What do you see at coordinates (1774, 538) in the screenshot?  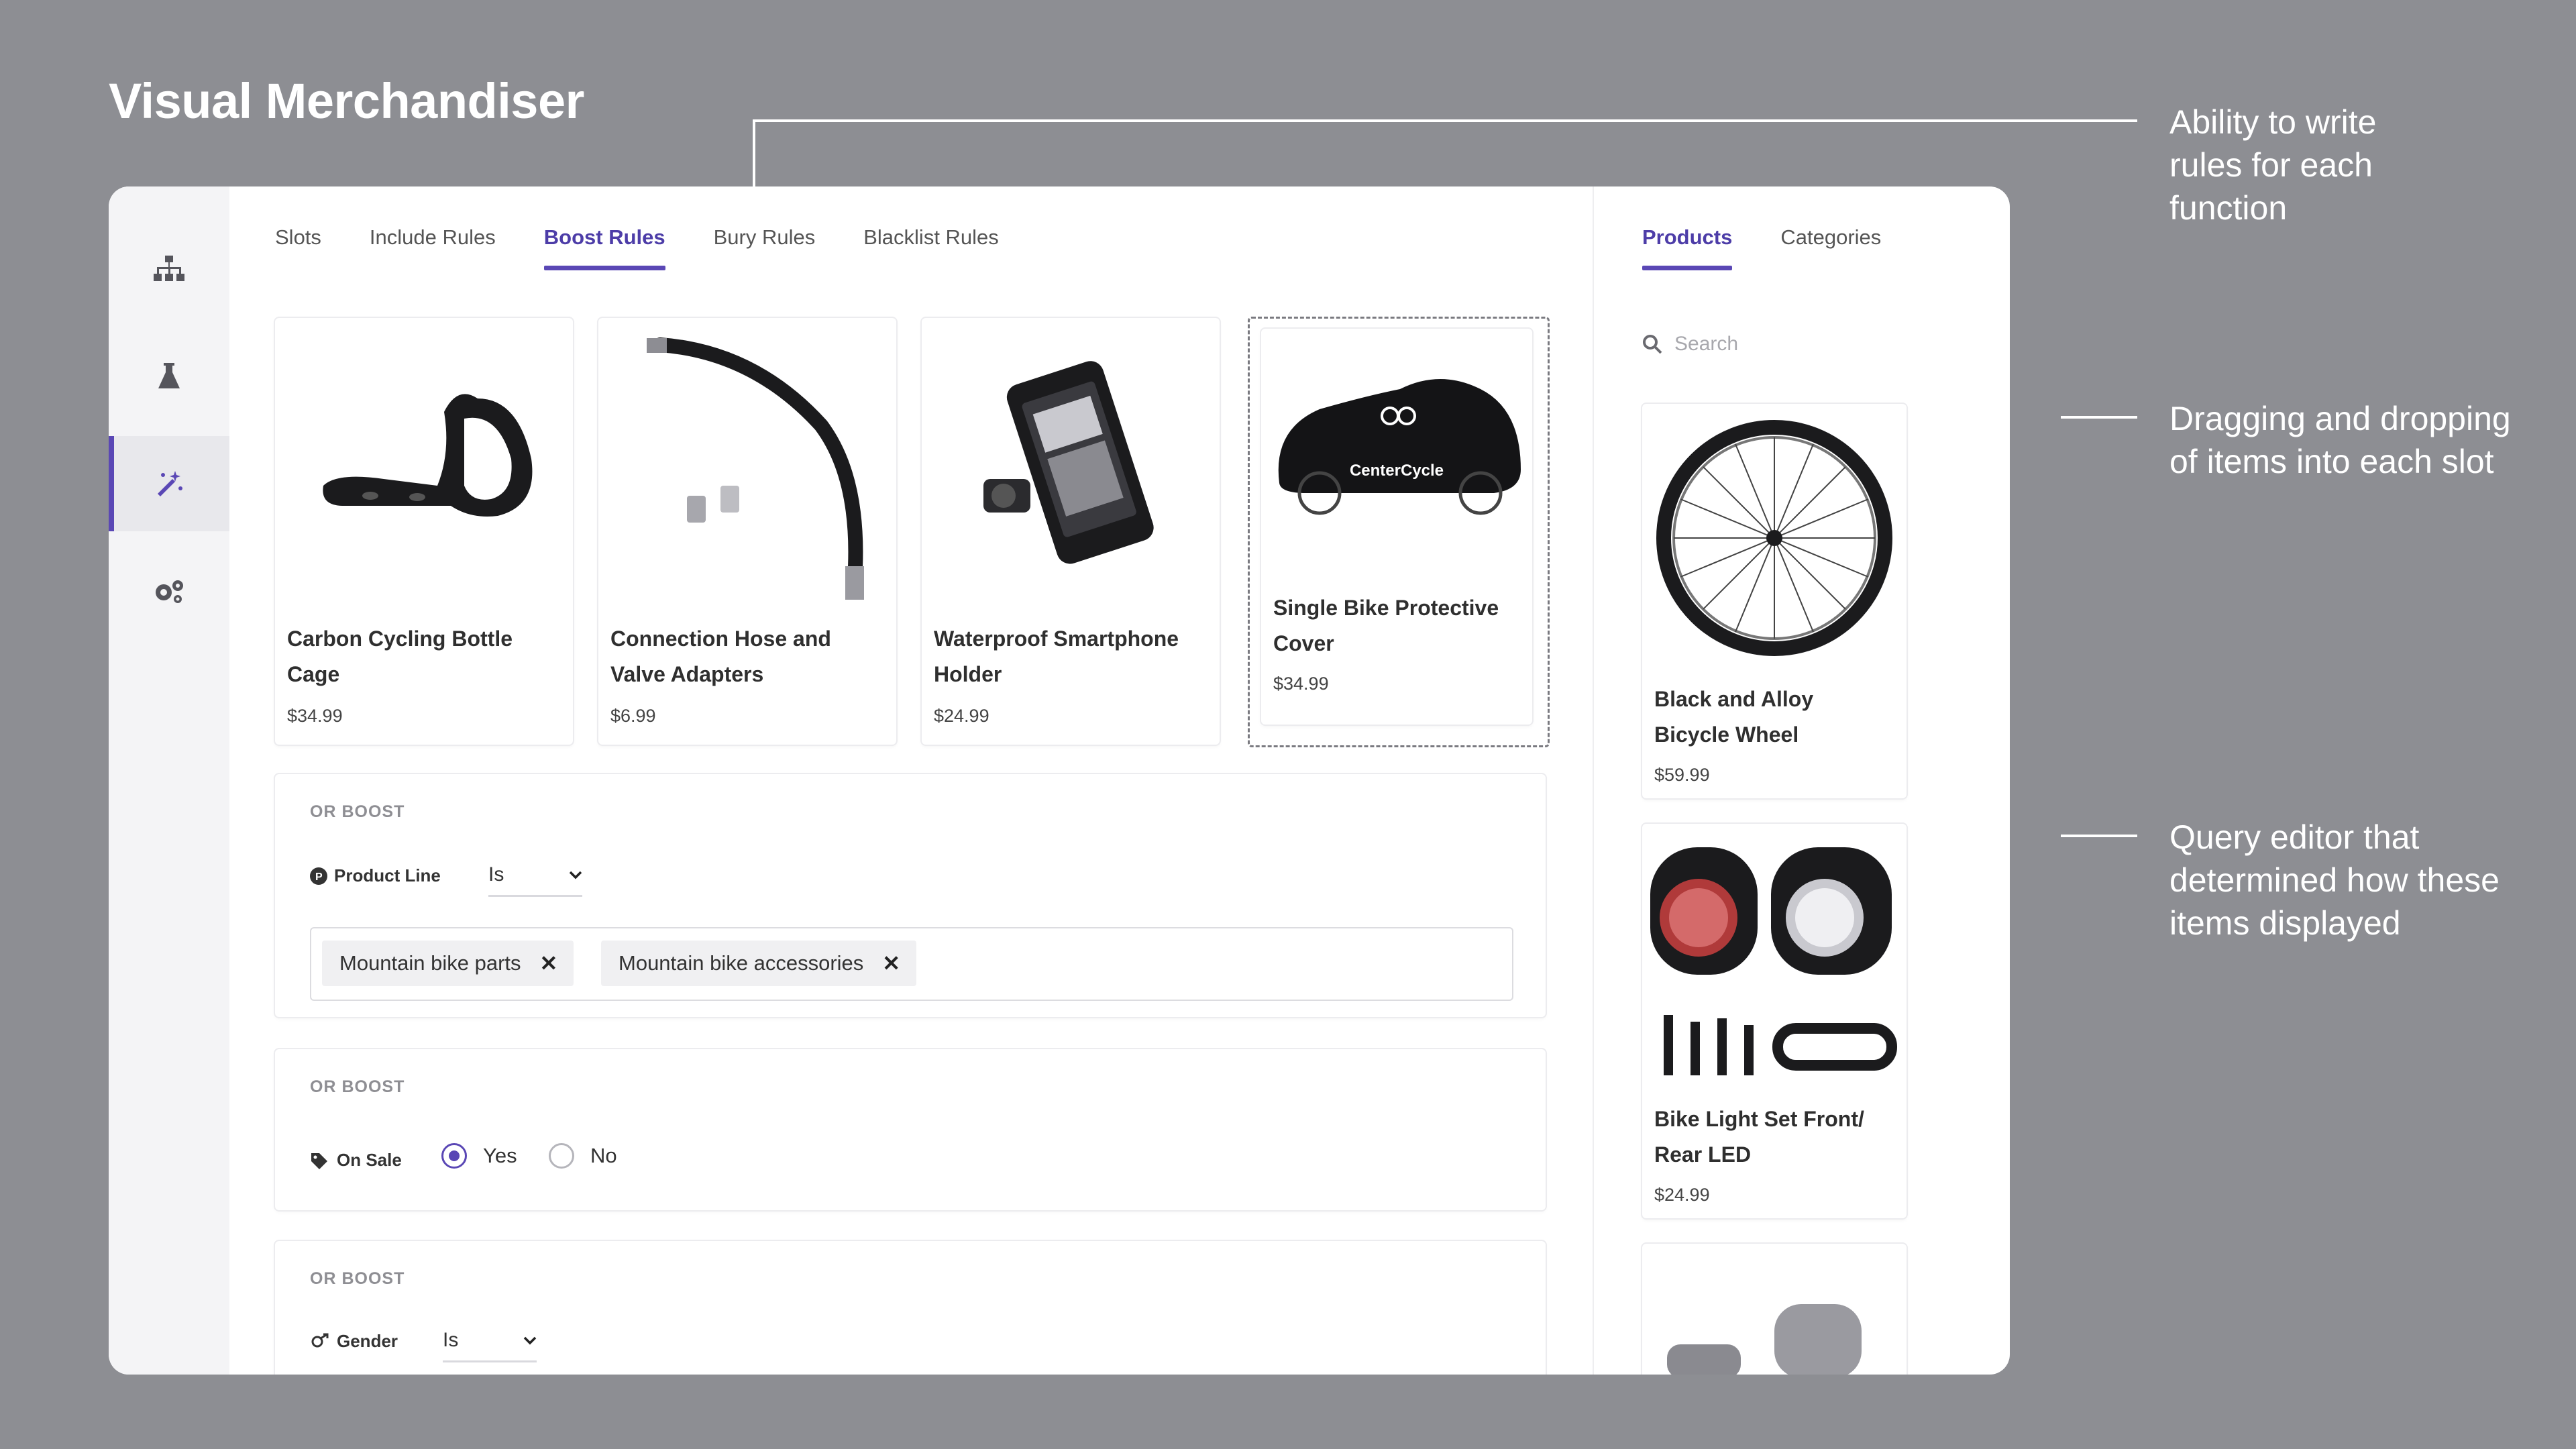 I see `product-image-wheel` at bounding box center [1774, 538].